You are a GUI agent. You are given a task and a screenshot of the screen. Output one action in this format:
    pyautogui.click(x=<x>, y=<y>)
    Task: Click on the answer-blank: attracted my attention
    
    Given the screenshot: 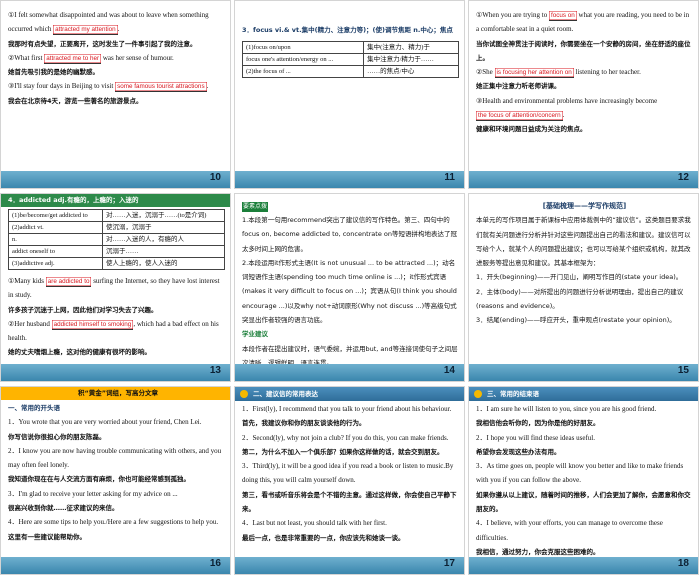 What is the action you would take?
    pyautogui.click(x=85, y=30)
    